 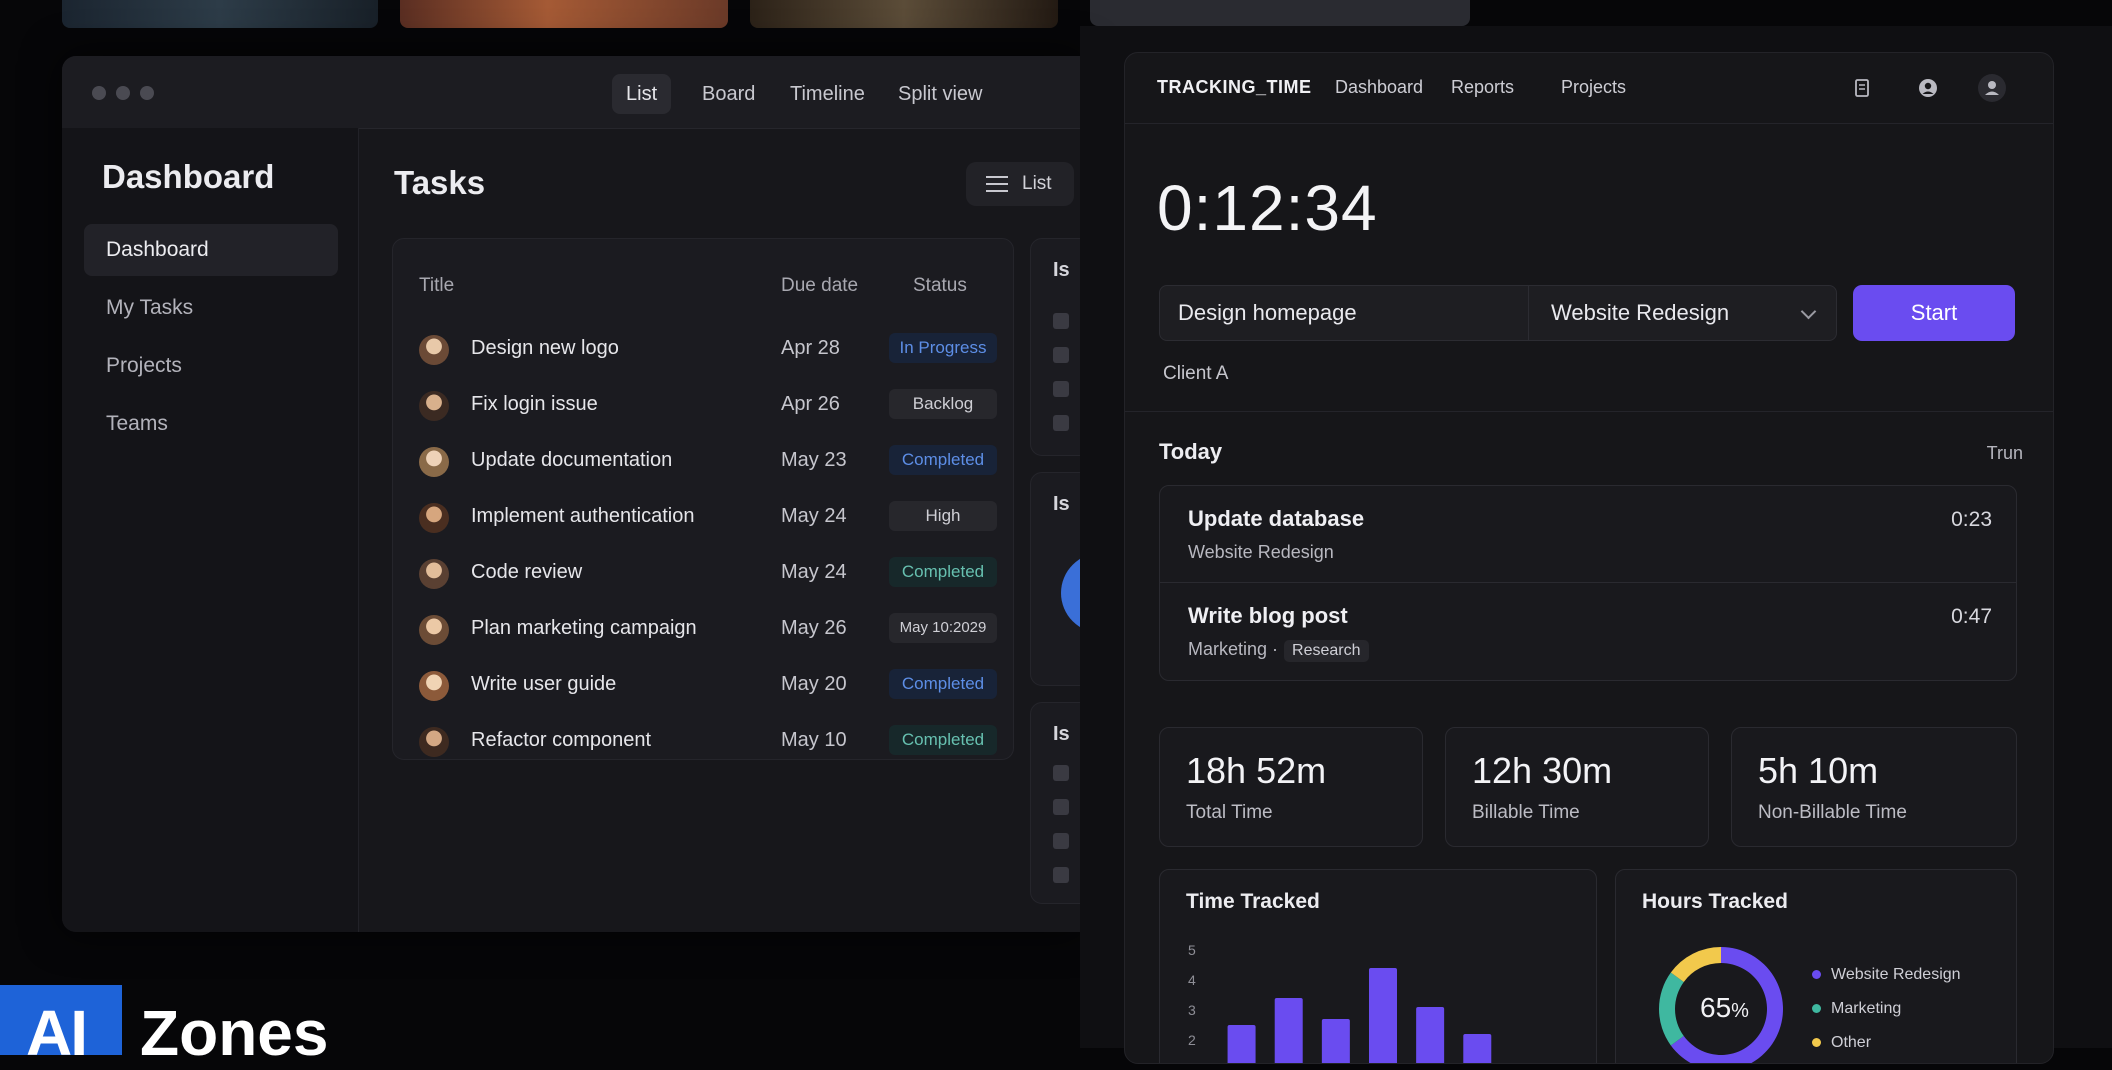 I want to click on stat-card-non-billable: 5h 10m Non-Billable Time, so click(x=1874, y=787).